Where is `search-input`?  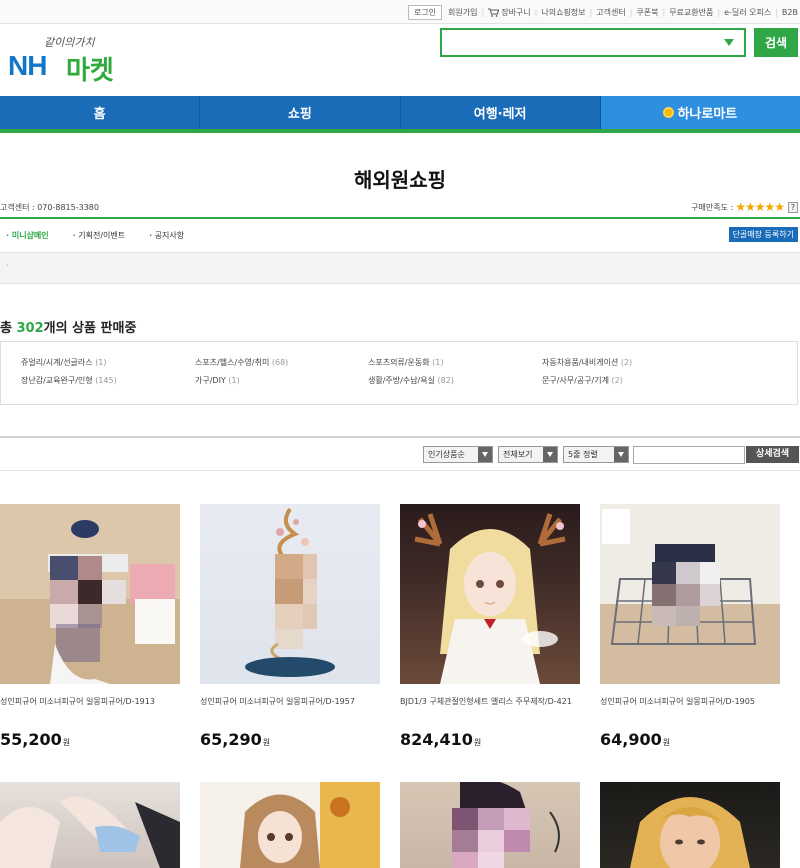
search-input is located at coordinates (593, 42).